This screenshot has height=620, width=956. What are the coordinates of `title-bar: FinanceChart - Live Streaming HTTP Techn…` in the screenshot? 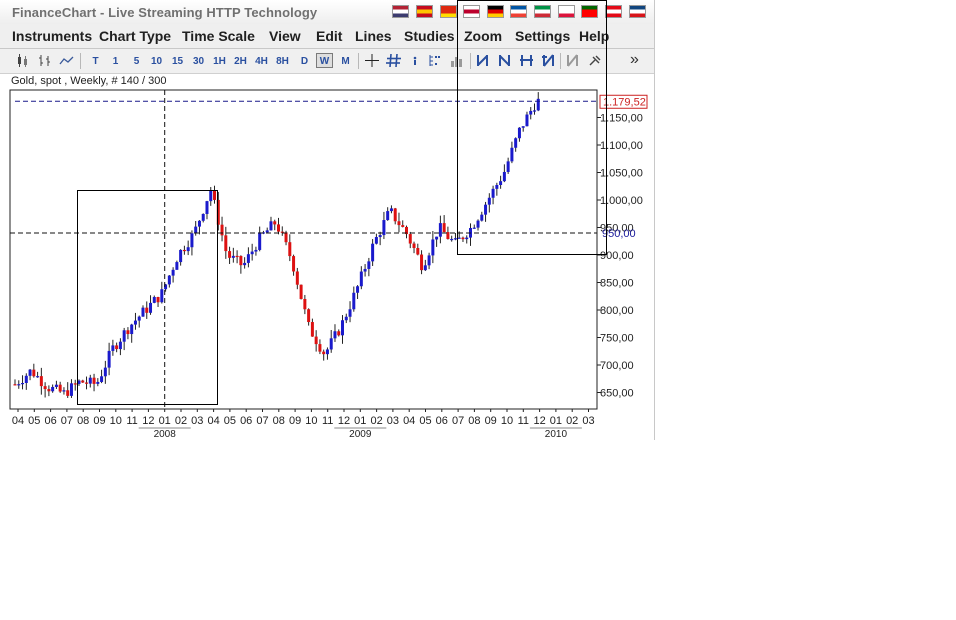 It's located at (327, 12).